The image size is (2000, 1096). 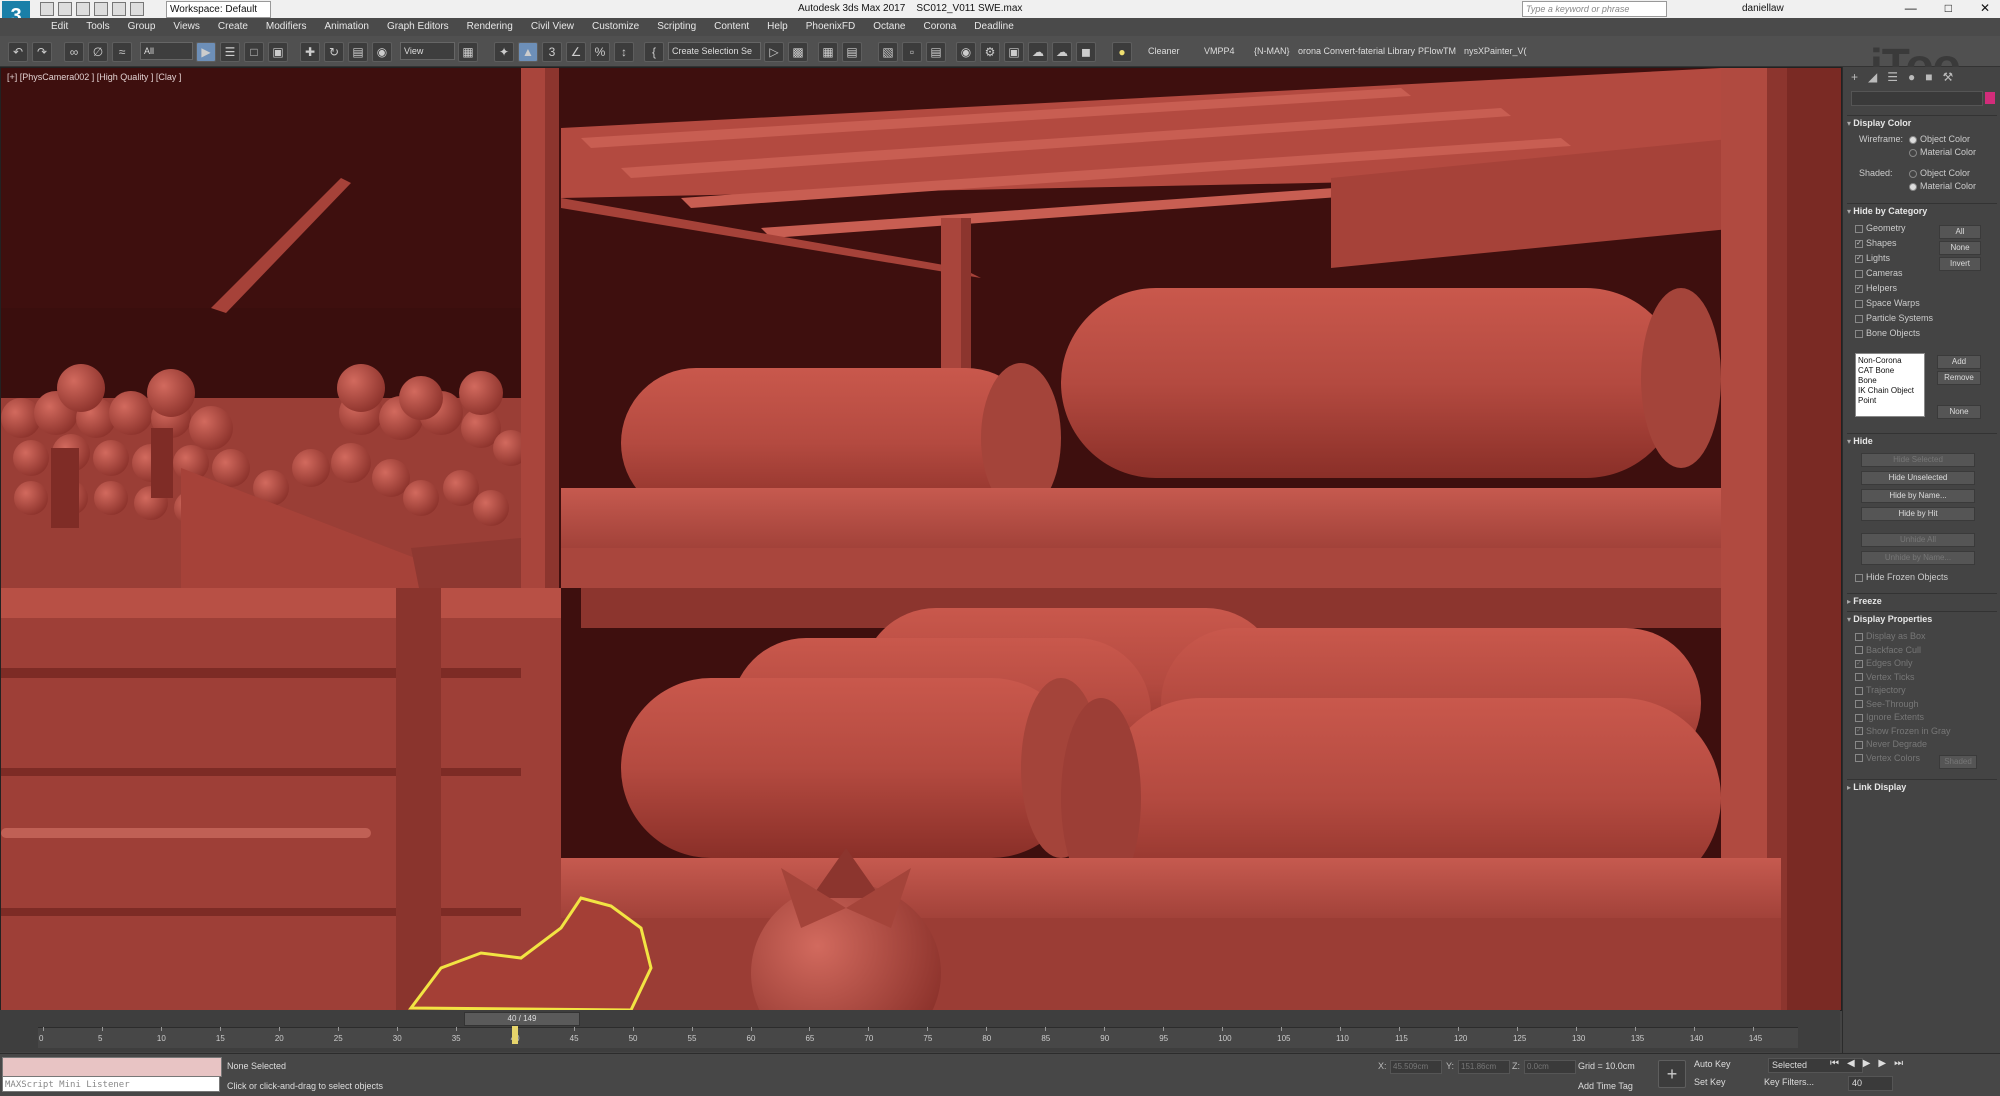 I want to click on menu-item-phoenixfd: PhoenixFD, so click(x=830, y=27).